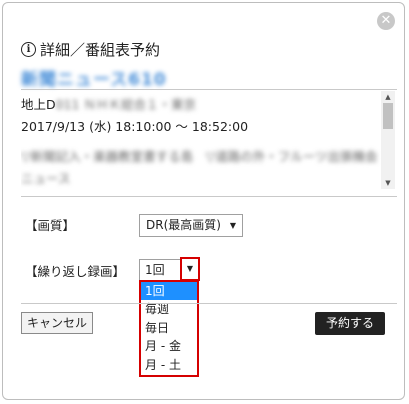  What do you see at coordinates (350, 323) in the screenshot?
I see `reserve-button: 予約する` at bounding box center [350, 323].